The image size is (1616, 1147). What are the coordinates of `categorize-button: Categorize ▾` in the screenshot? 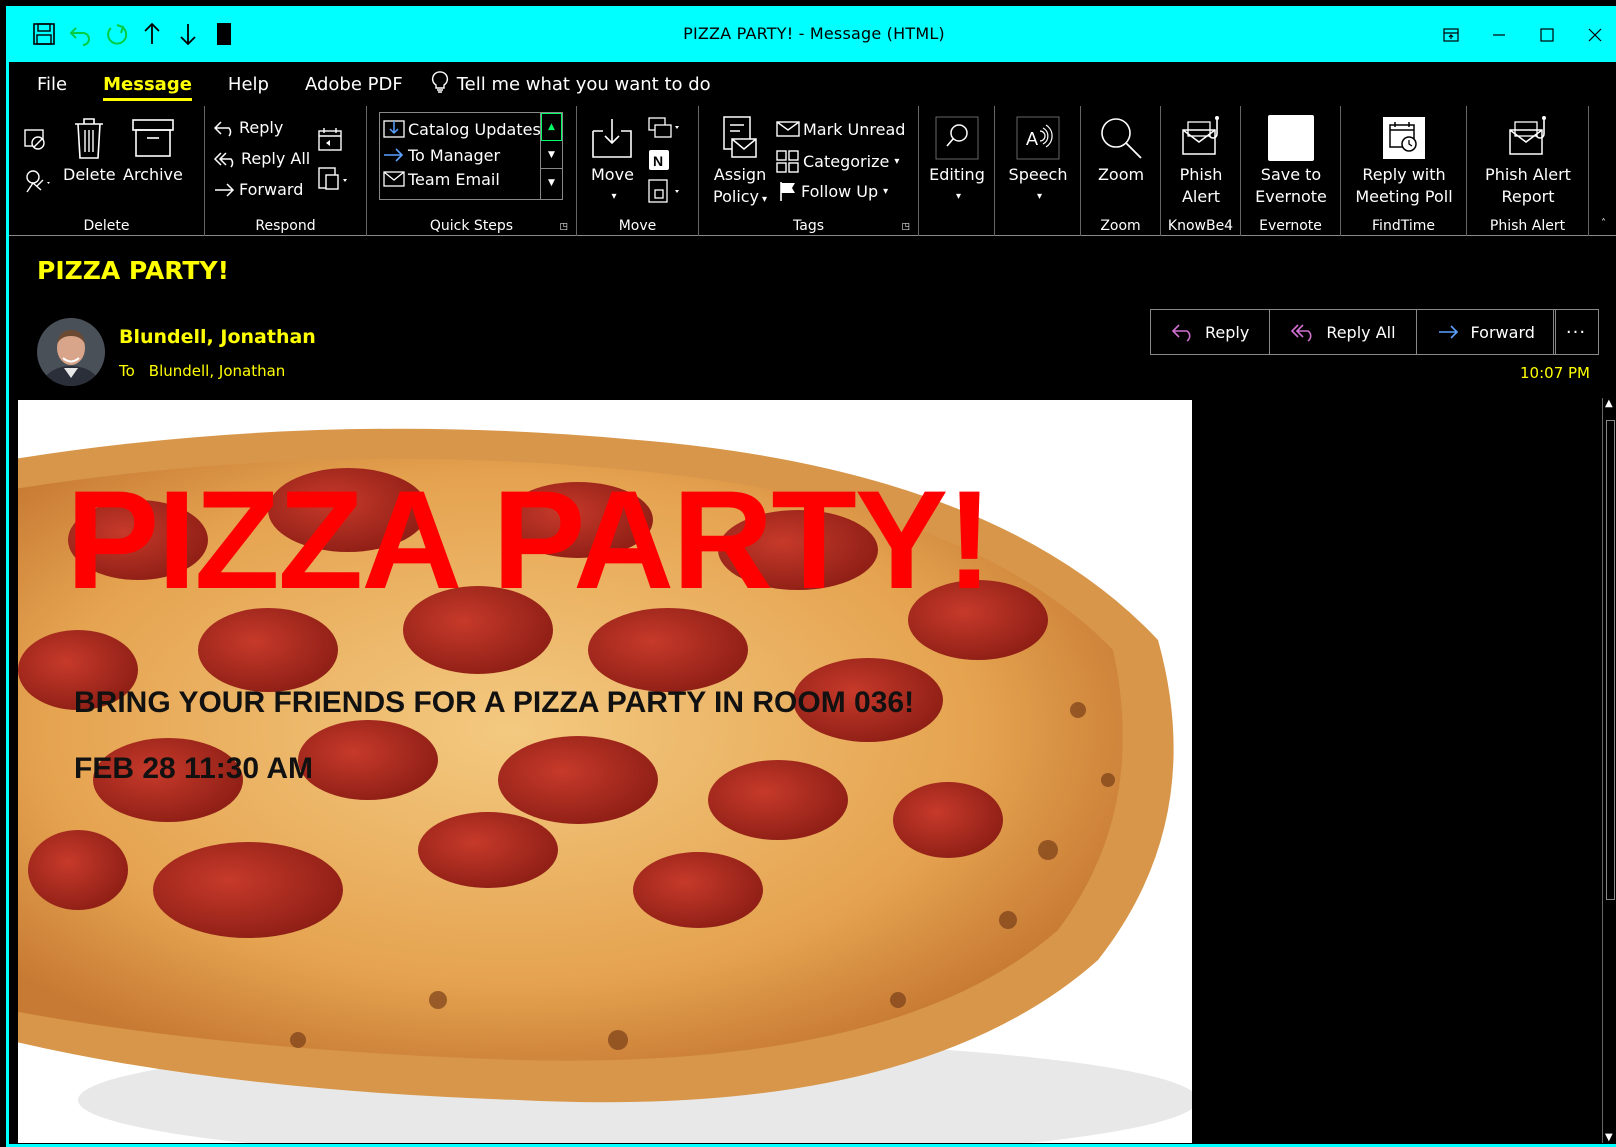 It's located at (837, 161).